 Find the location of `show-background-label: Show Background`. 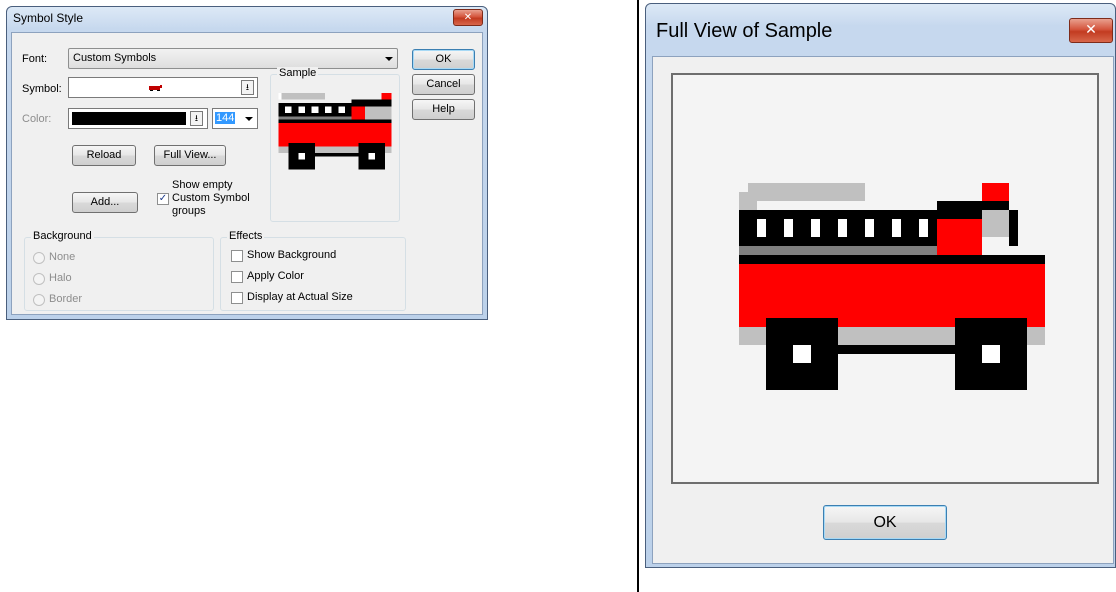

show-background-label: Show Background is located at coordinates (292, 255).